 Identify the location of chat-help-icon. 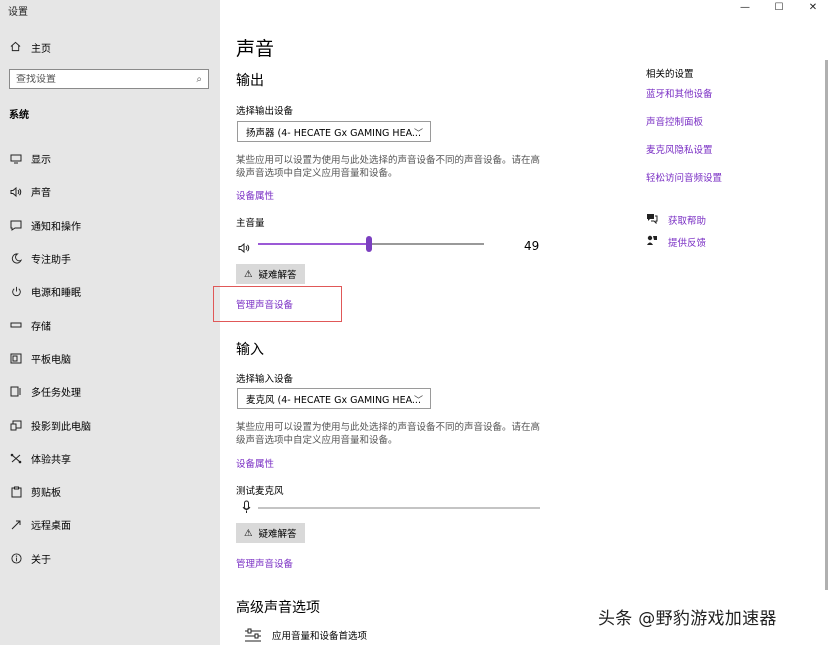
(652, 220).